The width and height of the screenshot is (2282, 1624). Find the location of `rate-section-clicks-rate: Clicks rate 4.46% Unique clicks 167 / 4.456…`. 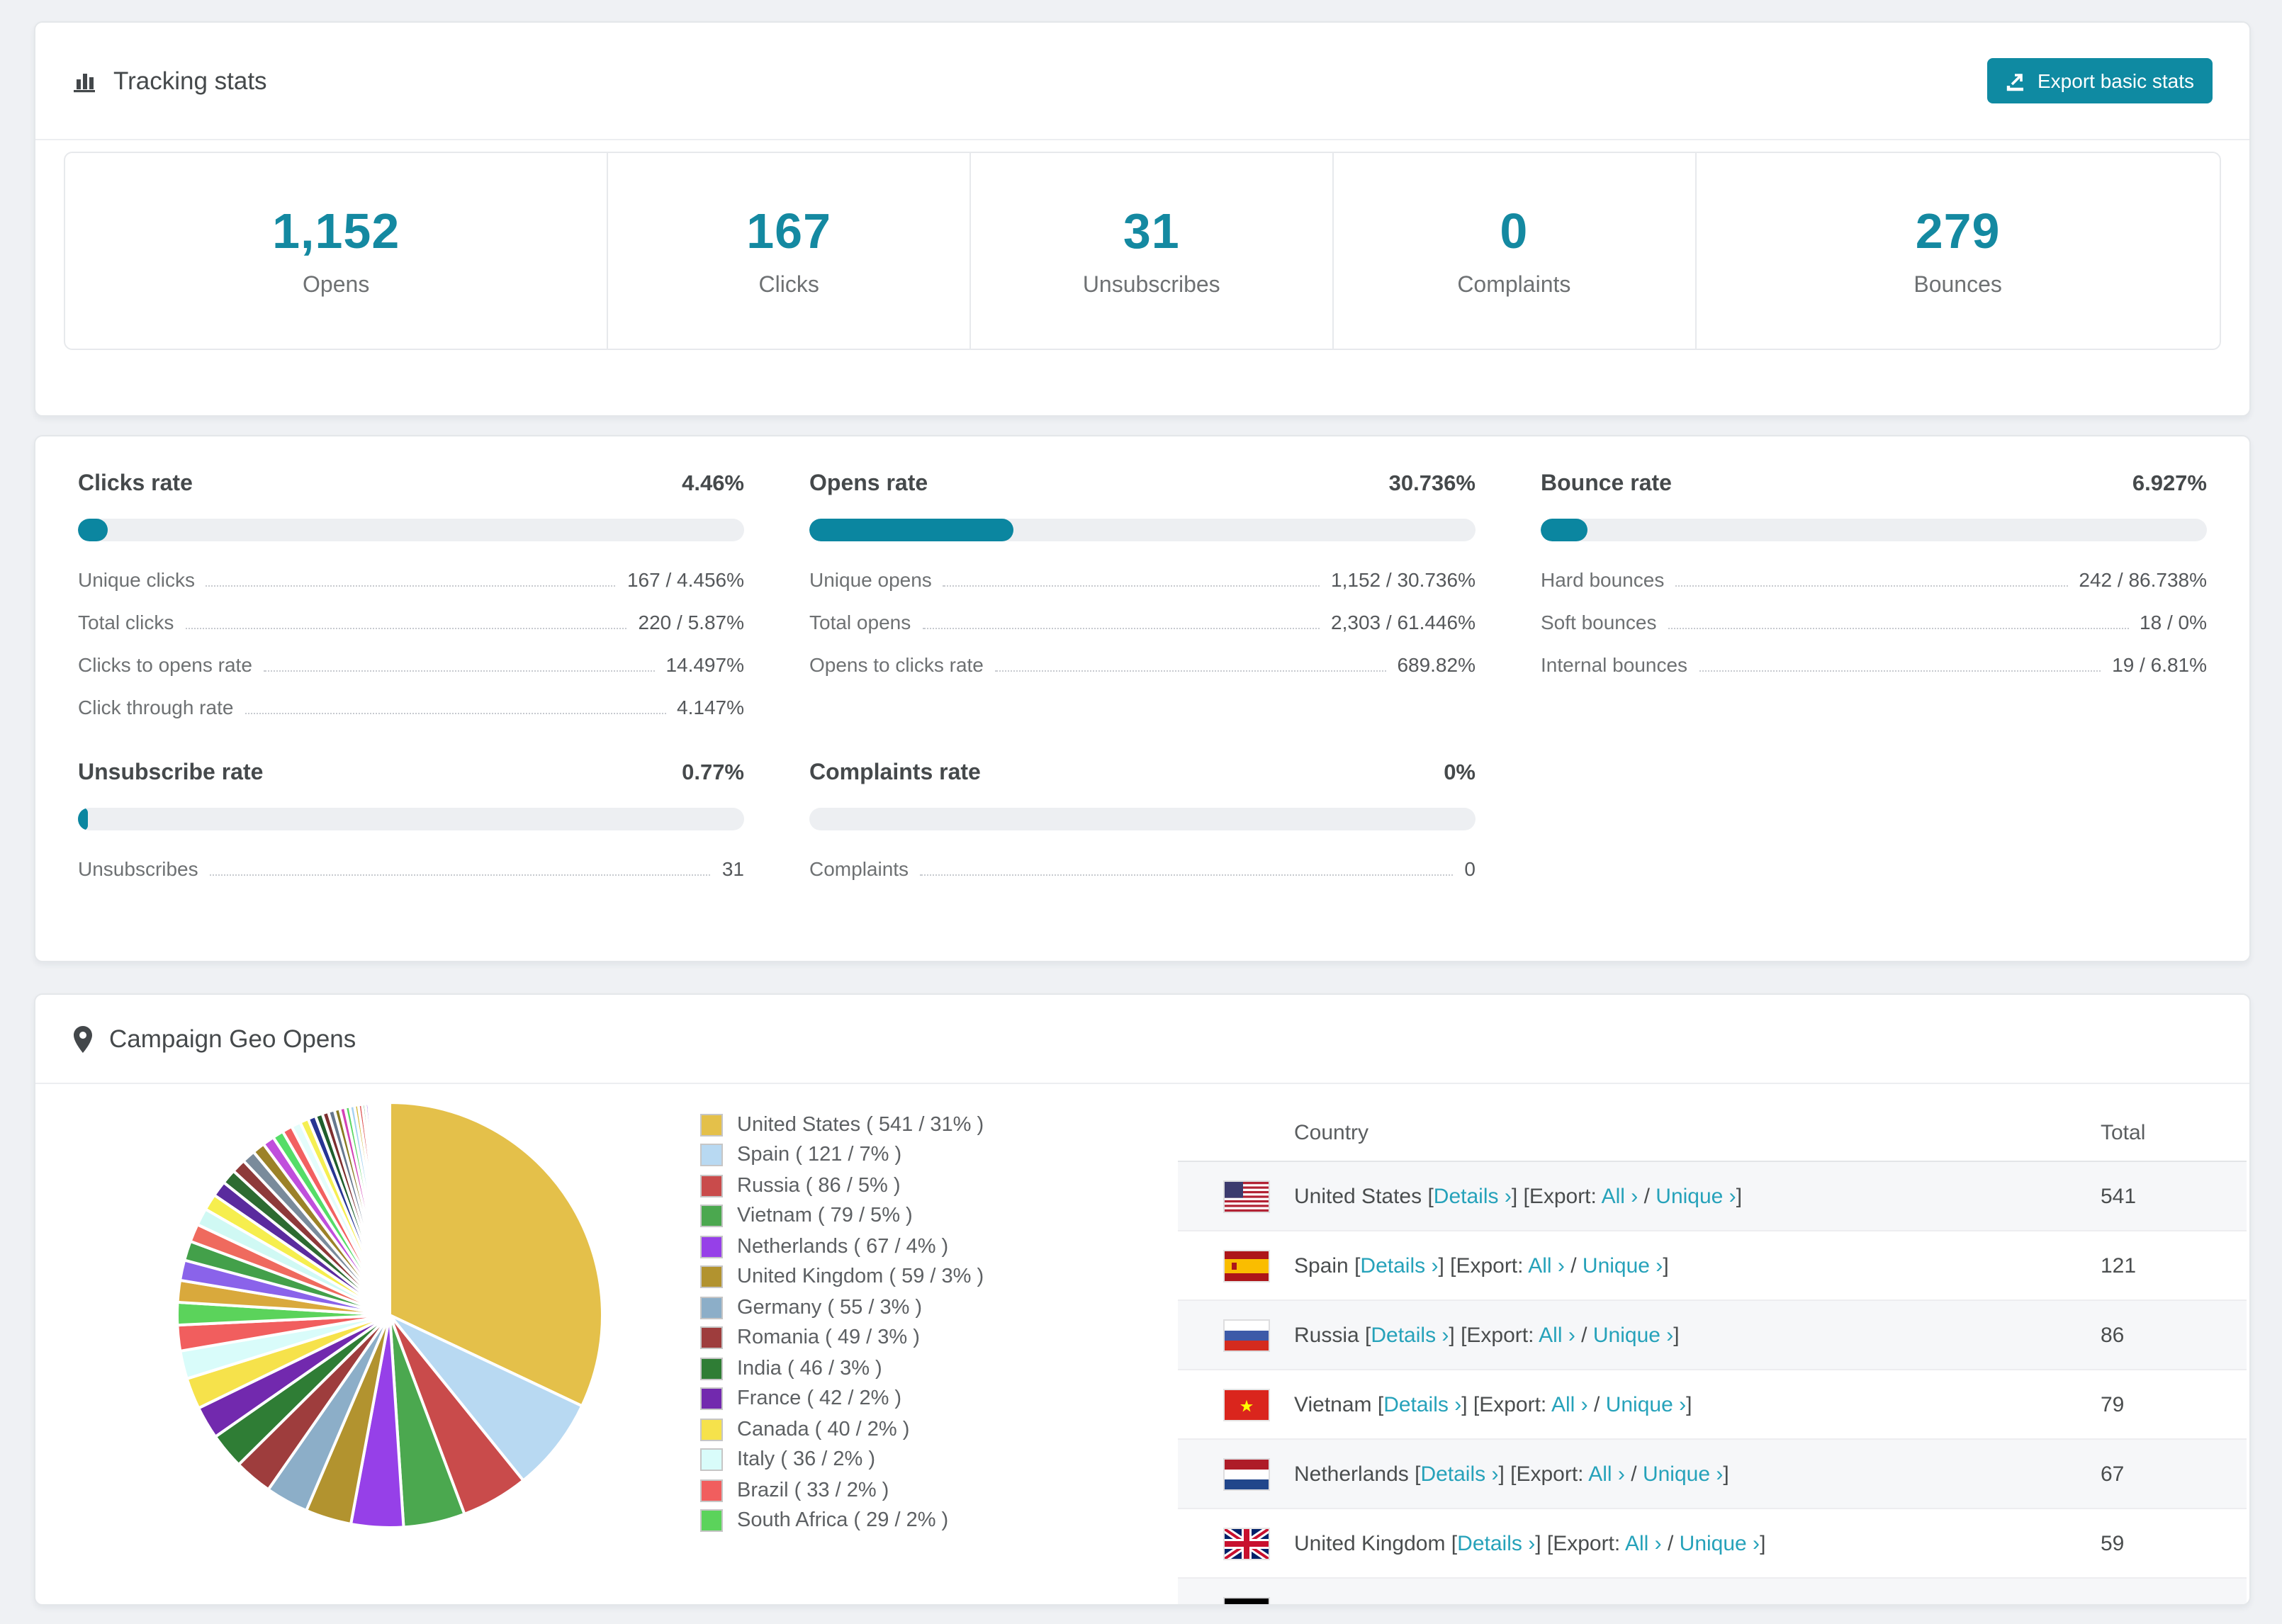

rate-section-clicks-rate: Clicks rate 4.46% Unique clicks 167 / 4.456… is located at coordinates (411, 599).